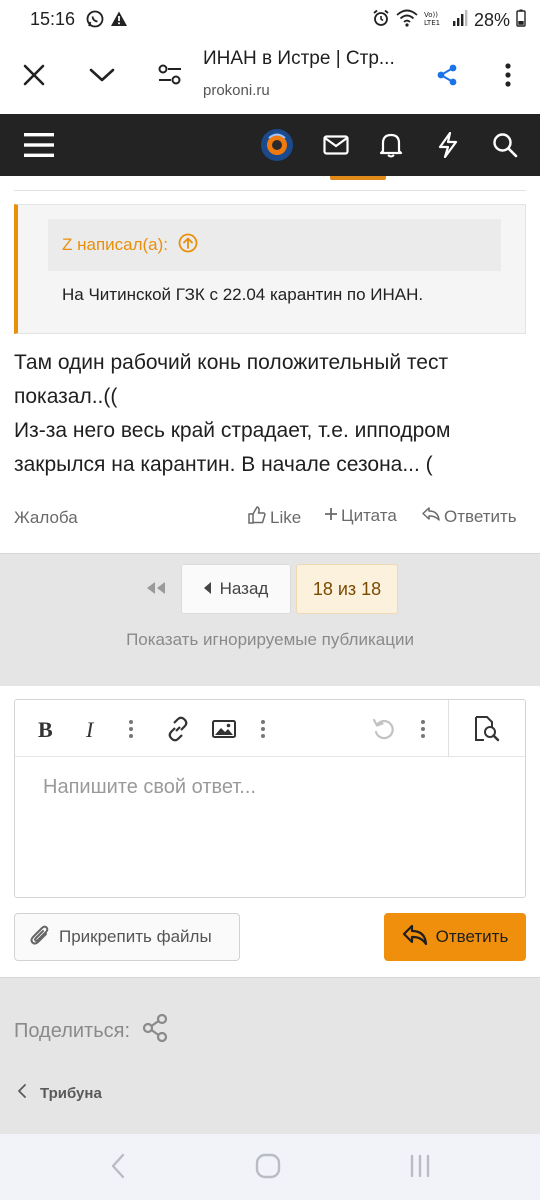 This screenshot has height=1200, width=540. What do you see at coordinates (102, 75) in the screenshot?
I see `chevron-down-icon` at bounding box center [102, 75].